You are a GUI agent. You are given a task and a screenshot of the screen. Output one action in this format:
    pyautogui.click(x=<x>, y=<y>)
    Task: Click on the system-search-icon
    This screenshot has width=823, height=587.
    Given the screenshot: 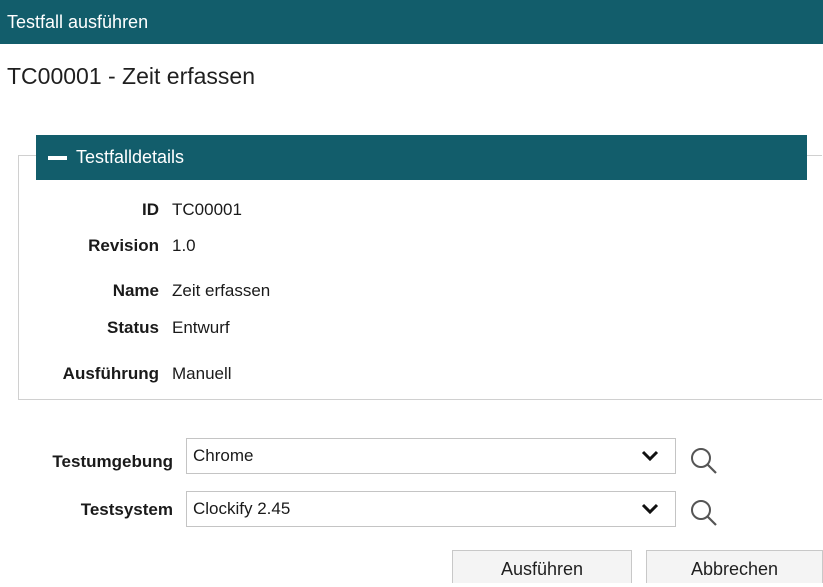 What is the action you would take?
    pyautogui.click(x=704, y=514)
    